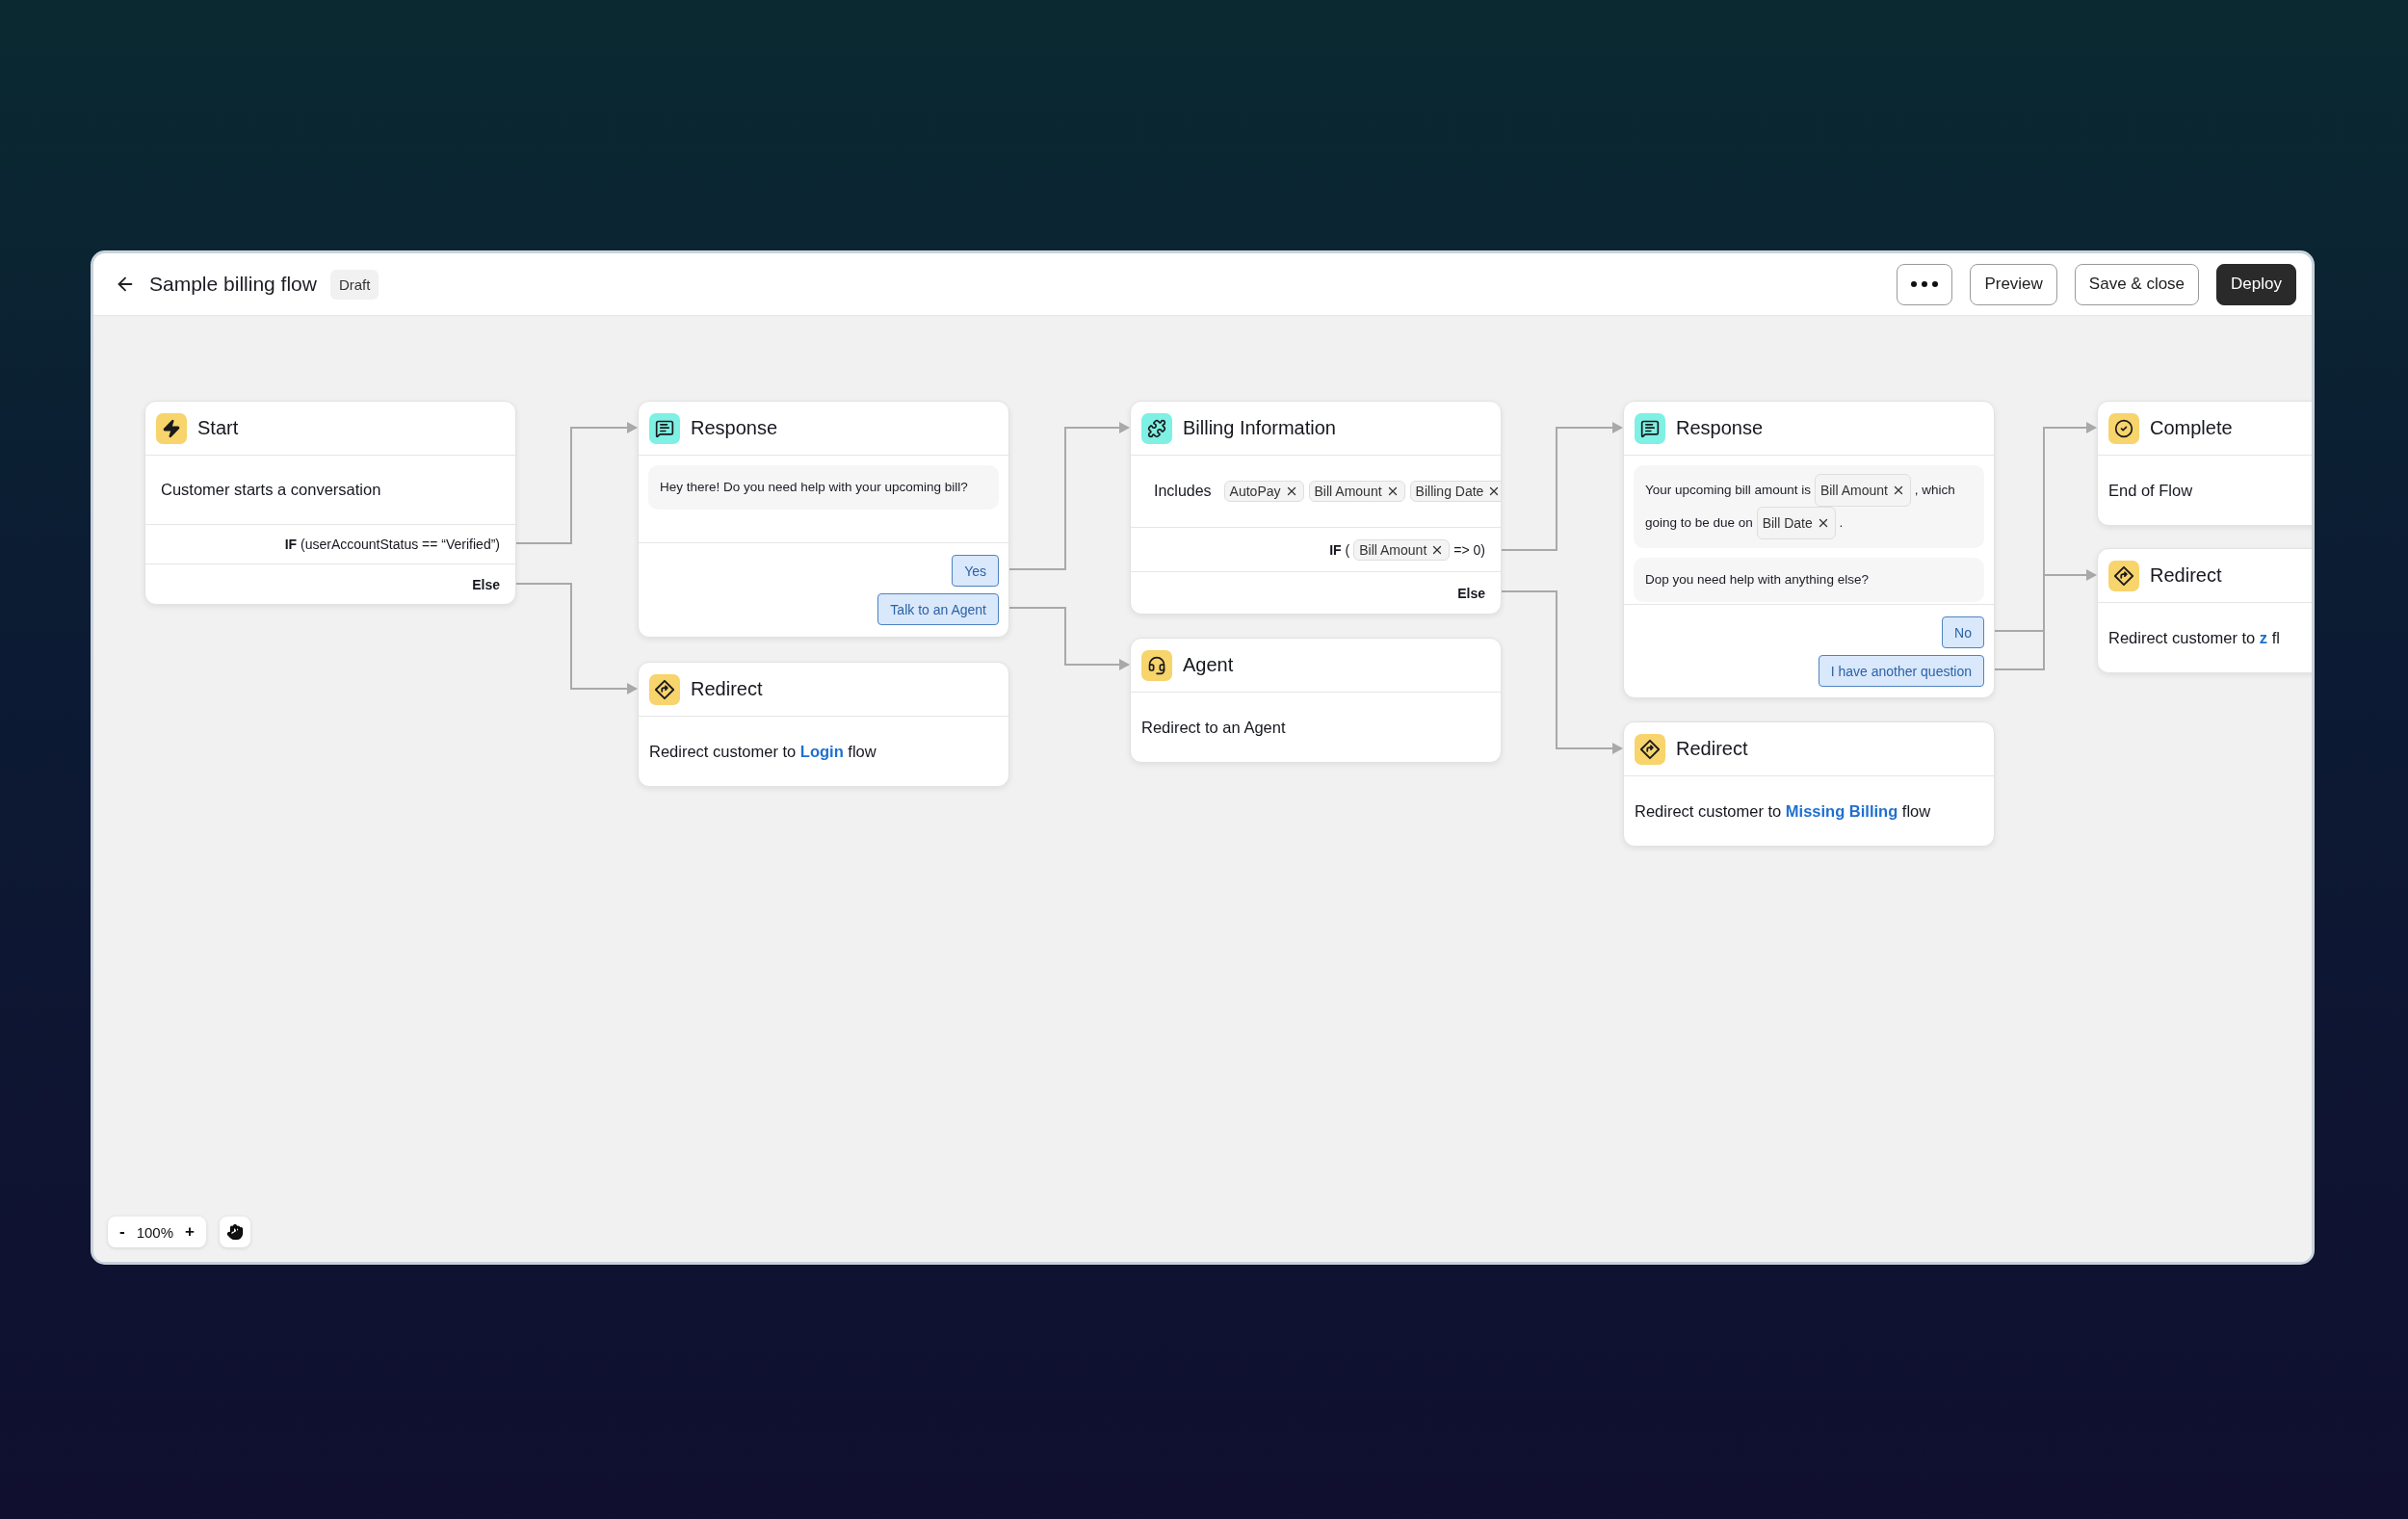  Describe the element at coordinates (1796, 523) in the screenshot. I see `tag-chip: Bill Date` at that location.